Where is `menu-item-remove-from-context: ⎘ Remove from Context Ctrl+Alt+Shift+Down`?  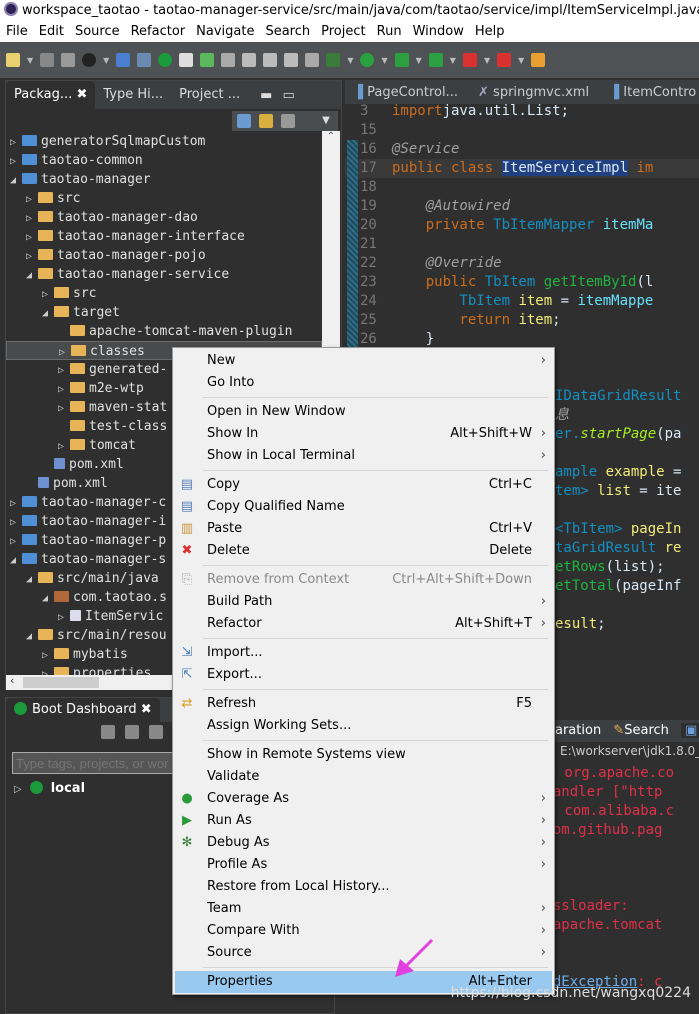
menu-item-remove-from-context: ⎘ Remove from Context Ctrl+Alt+Shift+Down is located at coordinates (363, 580).